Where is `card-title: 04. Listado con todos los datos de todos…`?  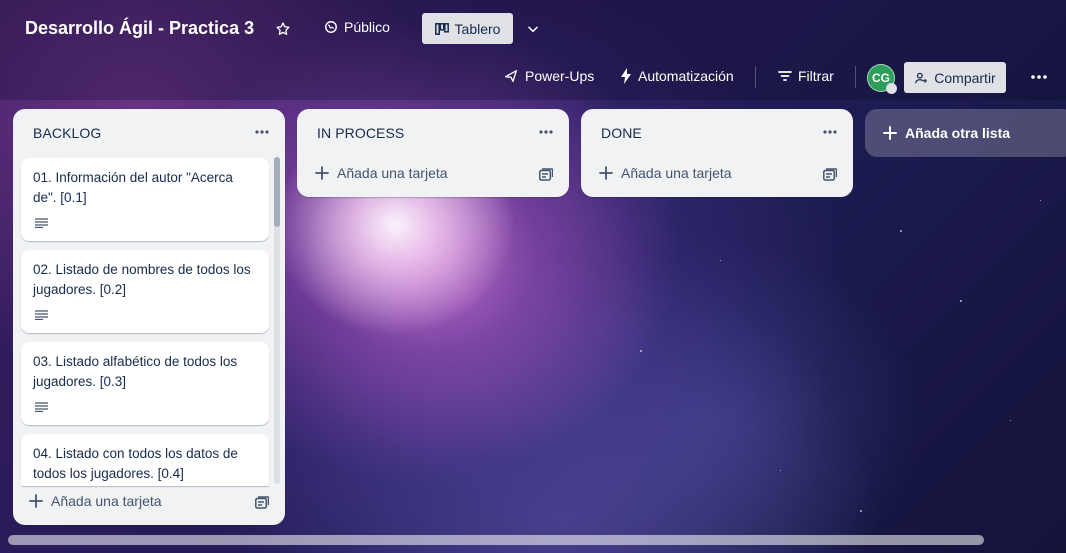 card-title: 04. Listado con todos los datos de todos… is located at coordinates (135, 463).